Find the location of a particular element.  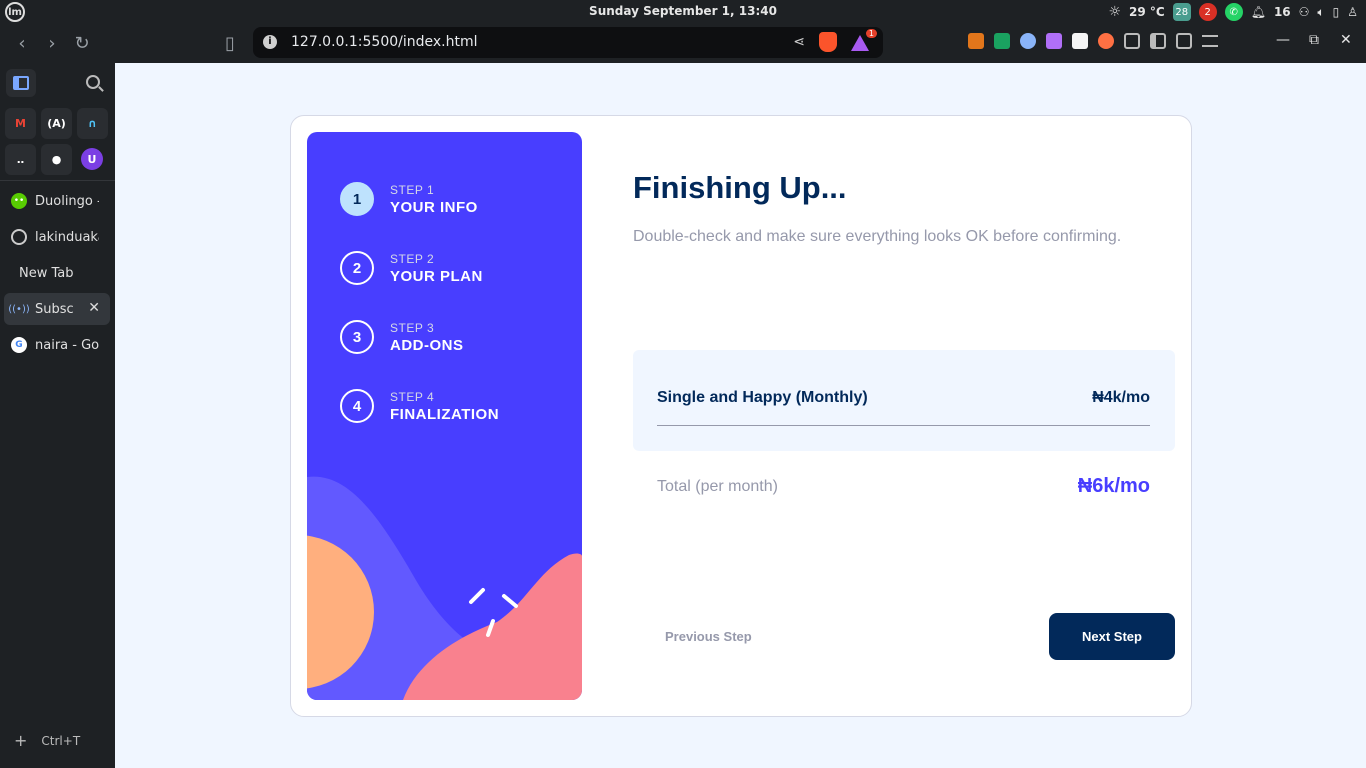

close-tab-icon: ✕ is located at coordinates (94, 308).